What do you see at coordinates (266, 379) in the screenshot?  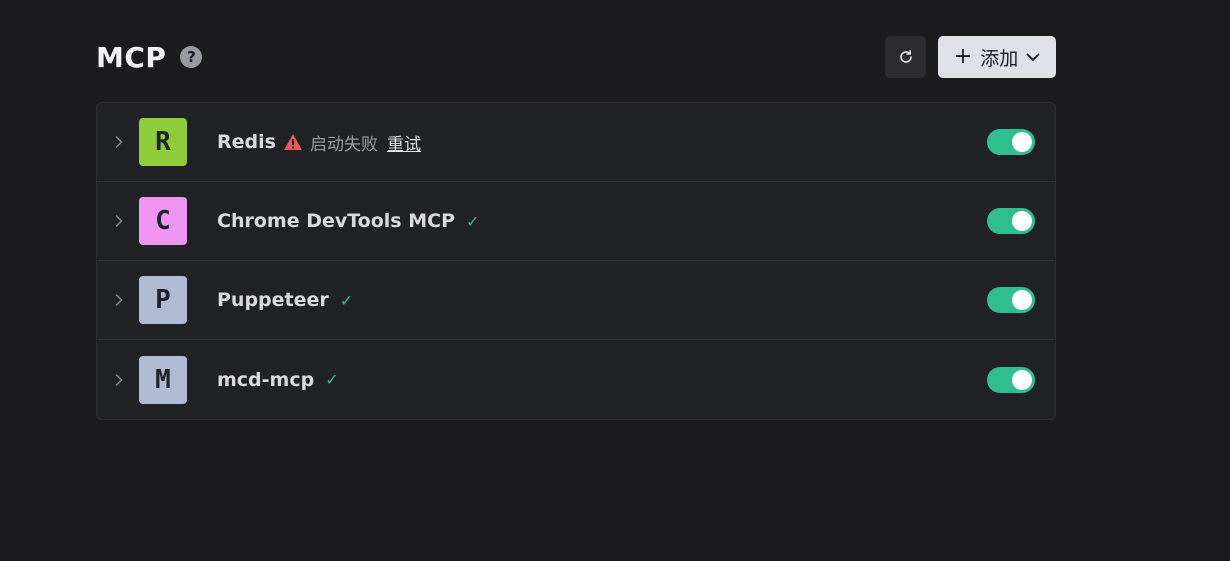 I see `server-name: mcd-mcp` at bounding box center [266, 379].